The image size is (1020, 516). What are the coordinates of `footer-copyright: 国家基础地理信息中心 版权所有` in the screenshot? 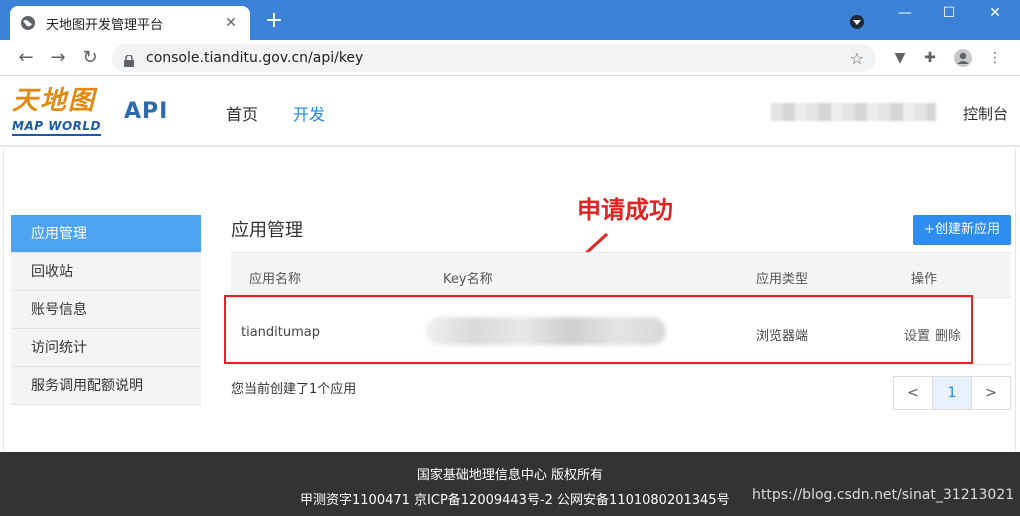 It's located at (510, 475).